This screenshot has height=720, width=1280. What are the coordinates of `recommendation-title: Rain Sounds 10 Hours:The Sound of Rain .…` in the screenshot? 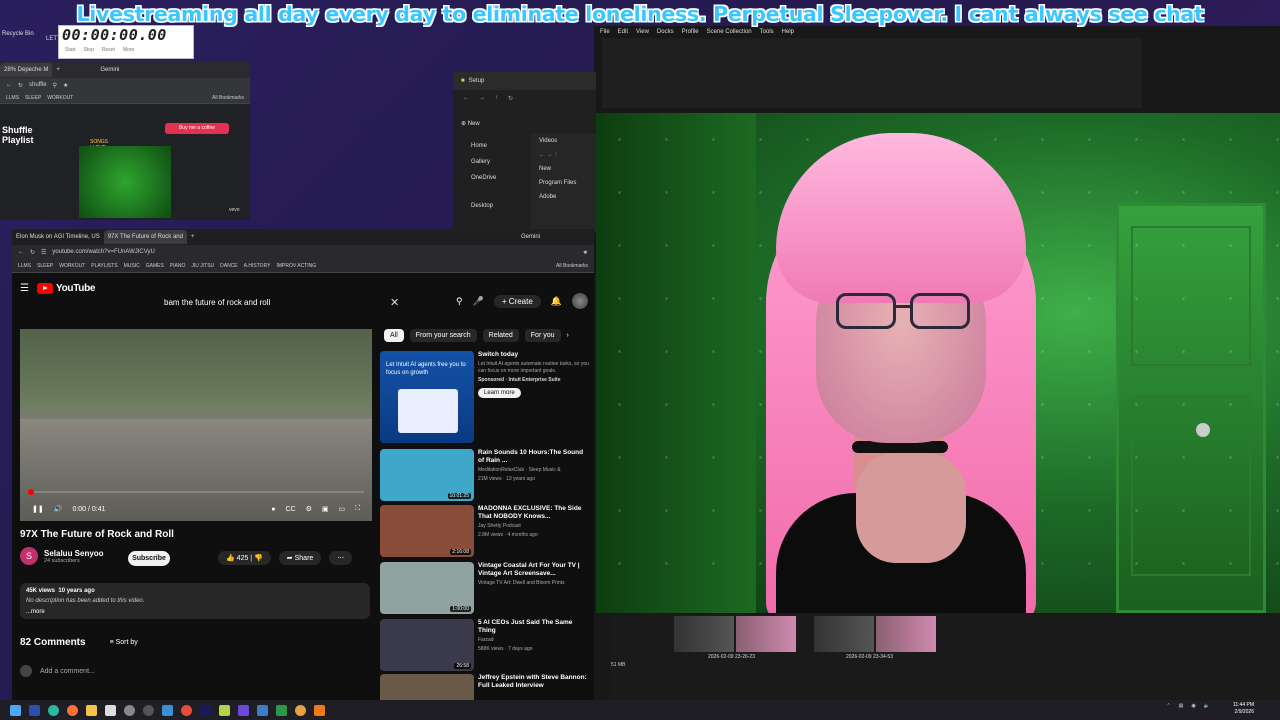 It's located at (534, 457).